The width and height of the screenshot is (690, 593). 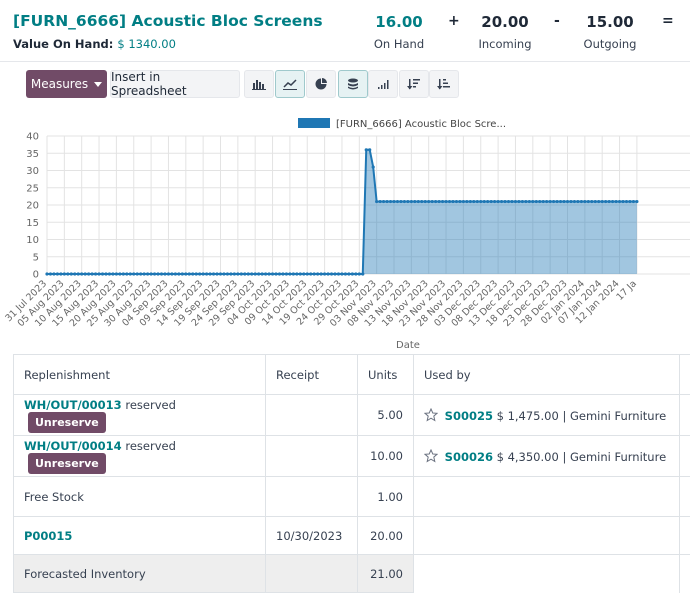 What do you see at coordinates (48, 536) in the screenshot?
I see `purchase-order-link: P00015` at bounding box center [48, 536].